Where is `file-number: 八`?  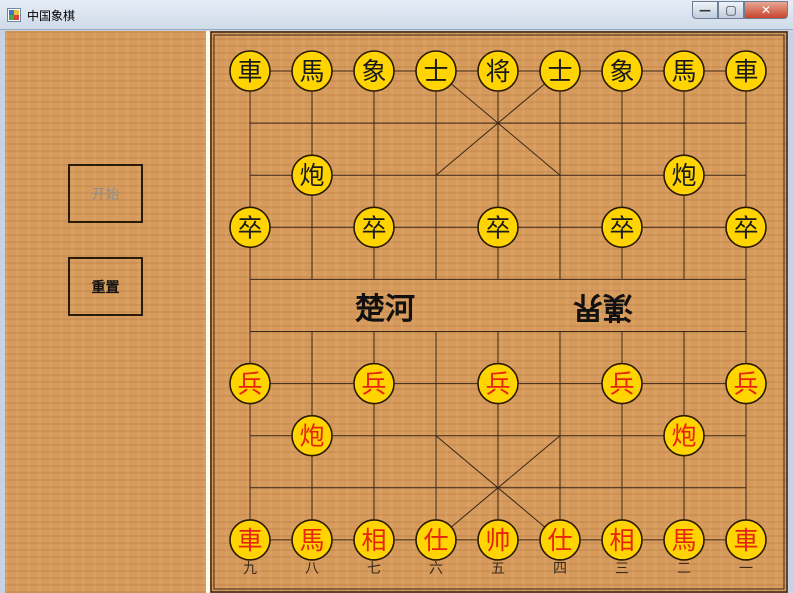 file-number: 八 is located at coordinates (312, 569).